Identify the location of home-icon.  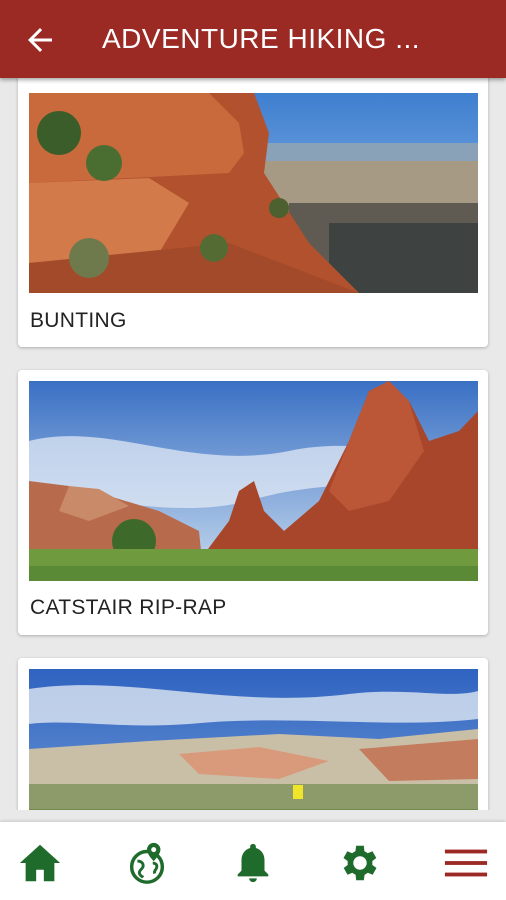
(40, 863).